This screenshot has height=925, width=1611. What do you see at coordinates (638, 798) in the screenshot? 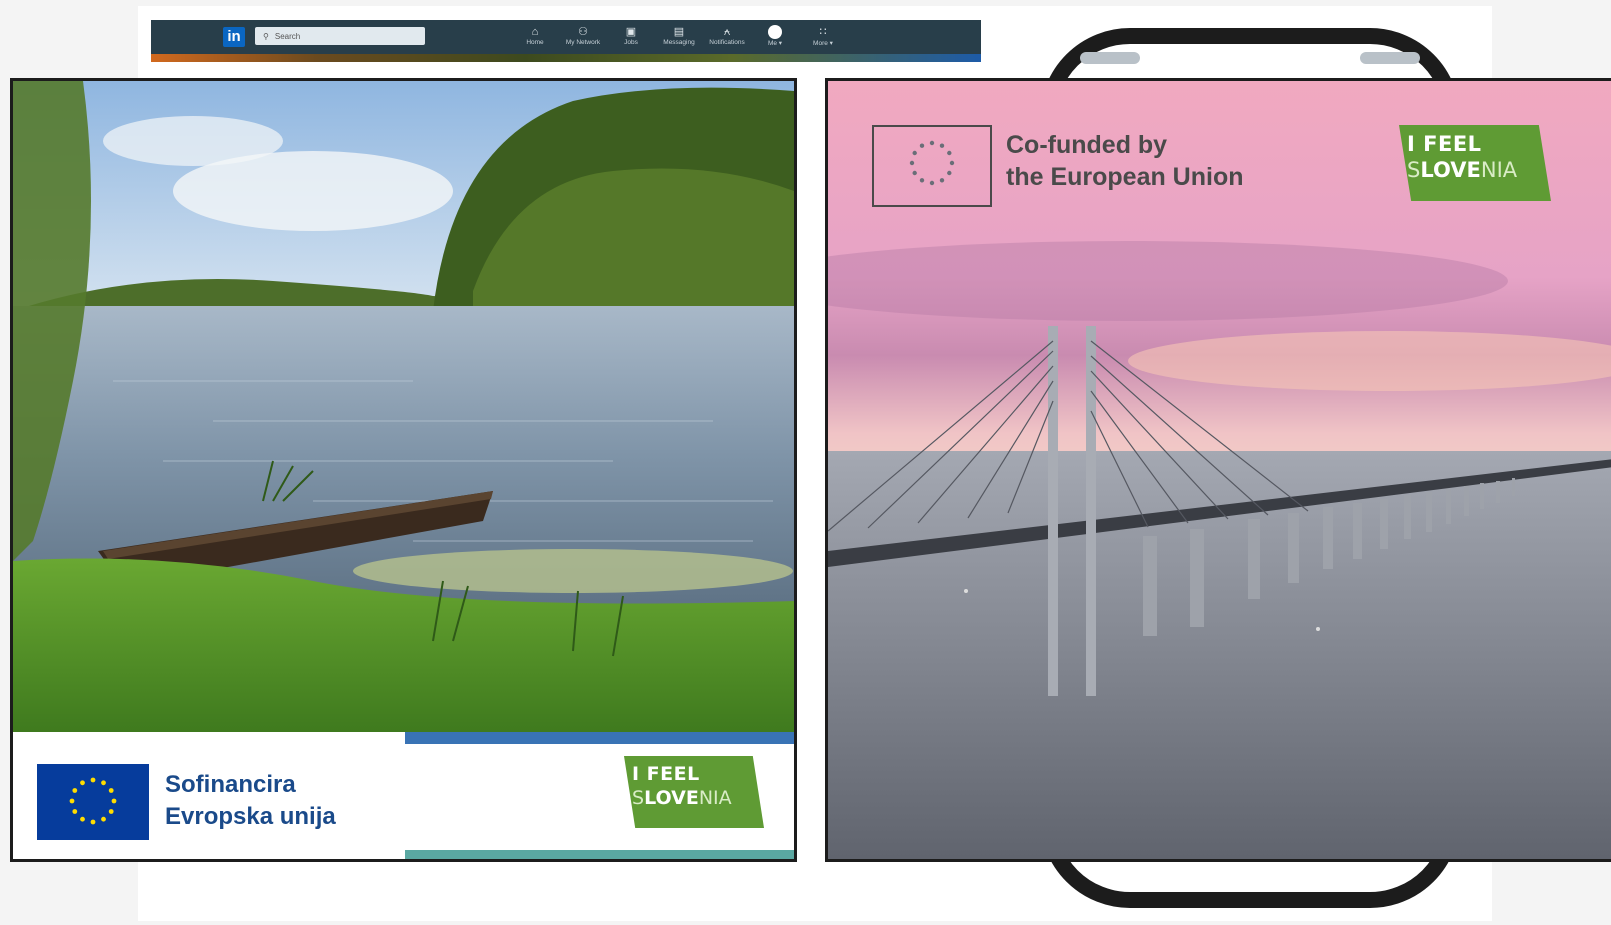
I see `brand-s: S` at bounding box center [638, 798].